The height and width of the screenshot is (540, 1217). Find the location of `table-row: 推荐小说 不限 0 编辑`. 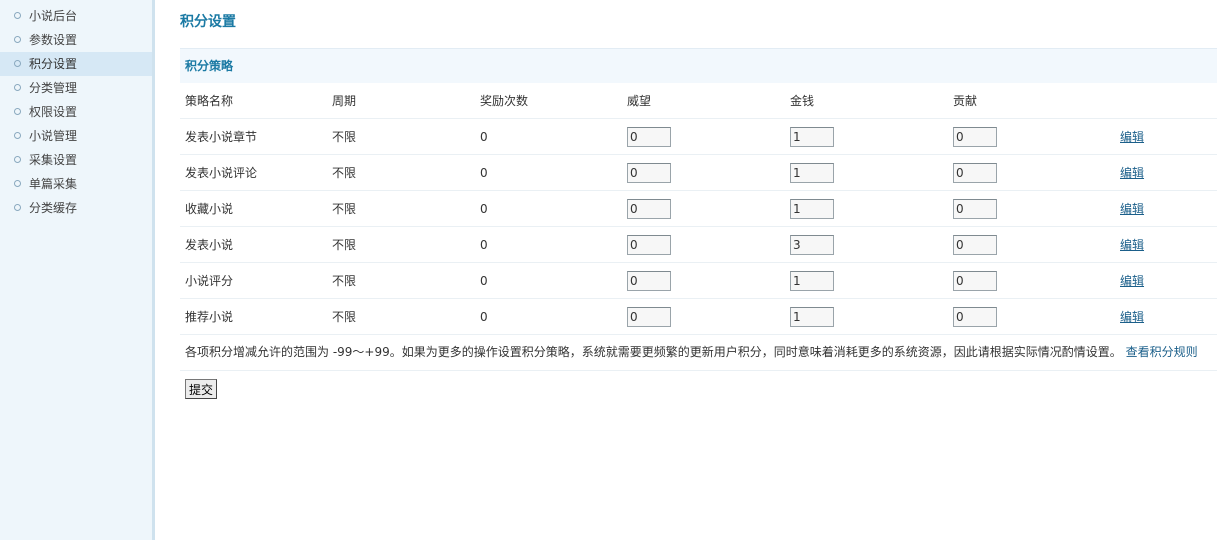

table-row: 推荐小说 不限 0 编辑 is located at coordinates (698, 316).